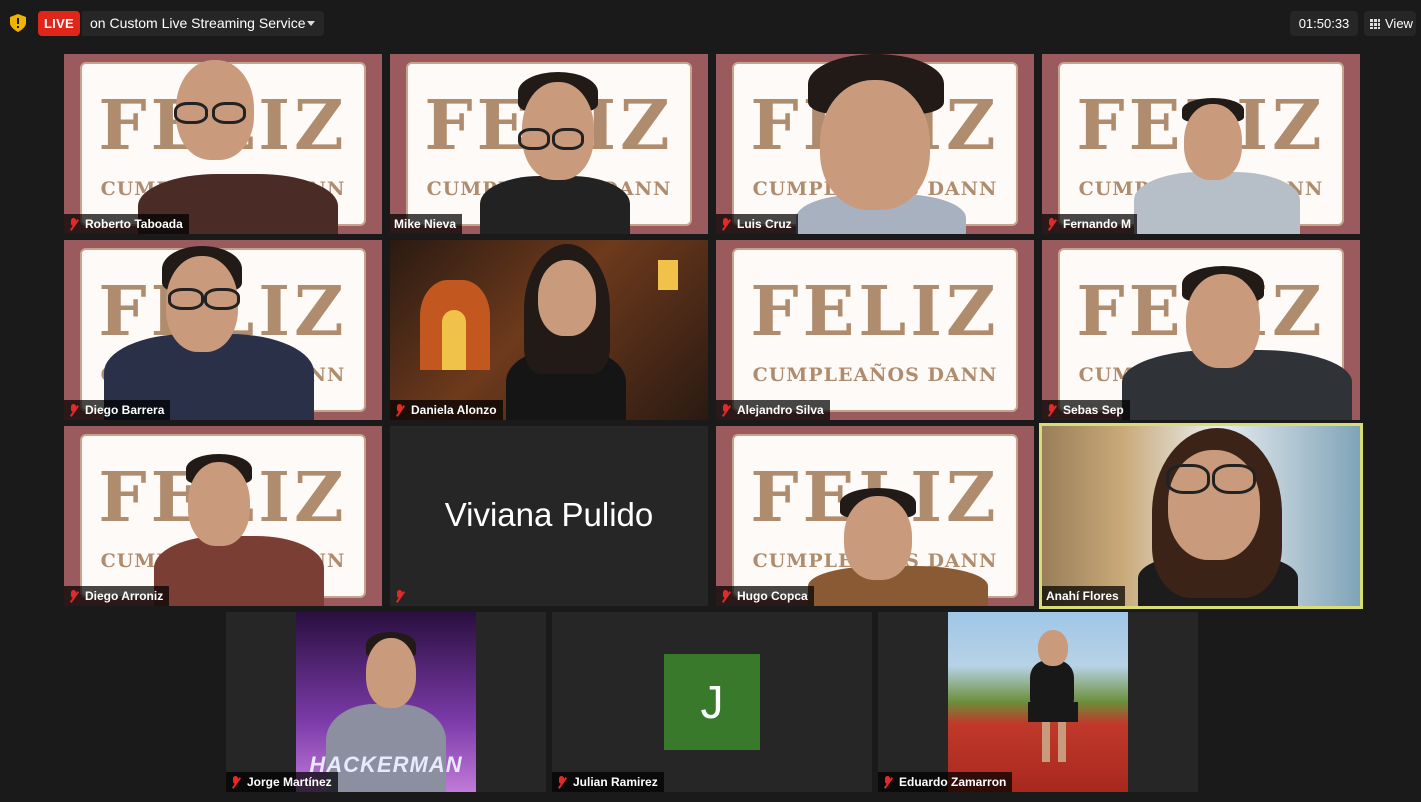 The image size is (1421, 802). What do you see at coordinates (773, 410) in the screenshot?
I see `participant-name-tag: Alejandro Silva` at bounding box center [773, 410].